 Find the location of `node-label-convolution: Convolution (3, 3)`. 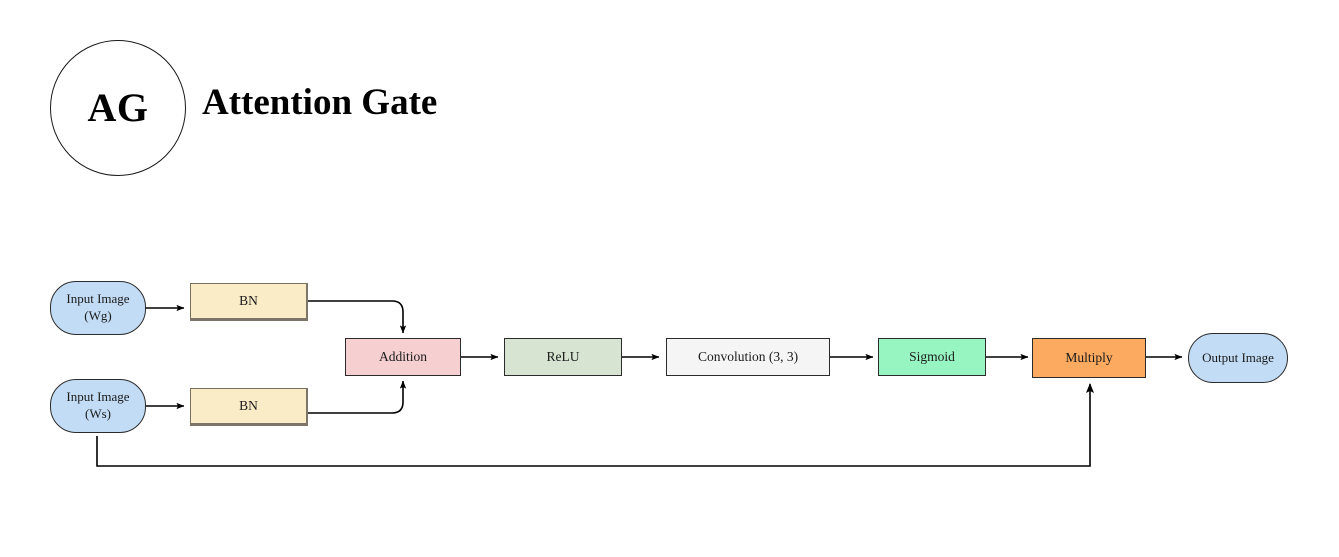

node-label-convolution: Convolution (3, 3) is located at coordinates (748, 357).